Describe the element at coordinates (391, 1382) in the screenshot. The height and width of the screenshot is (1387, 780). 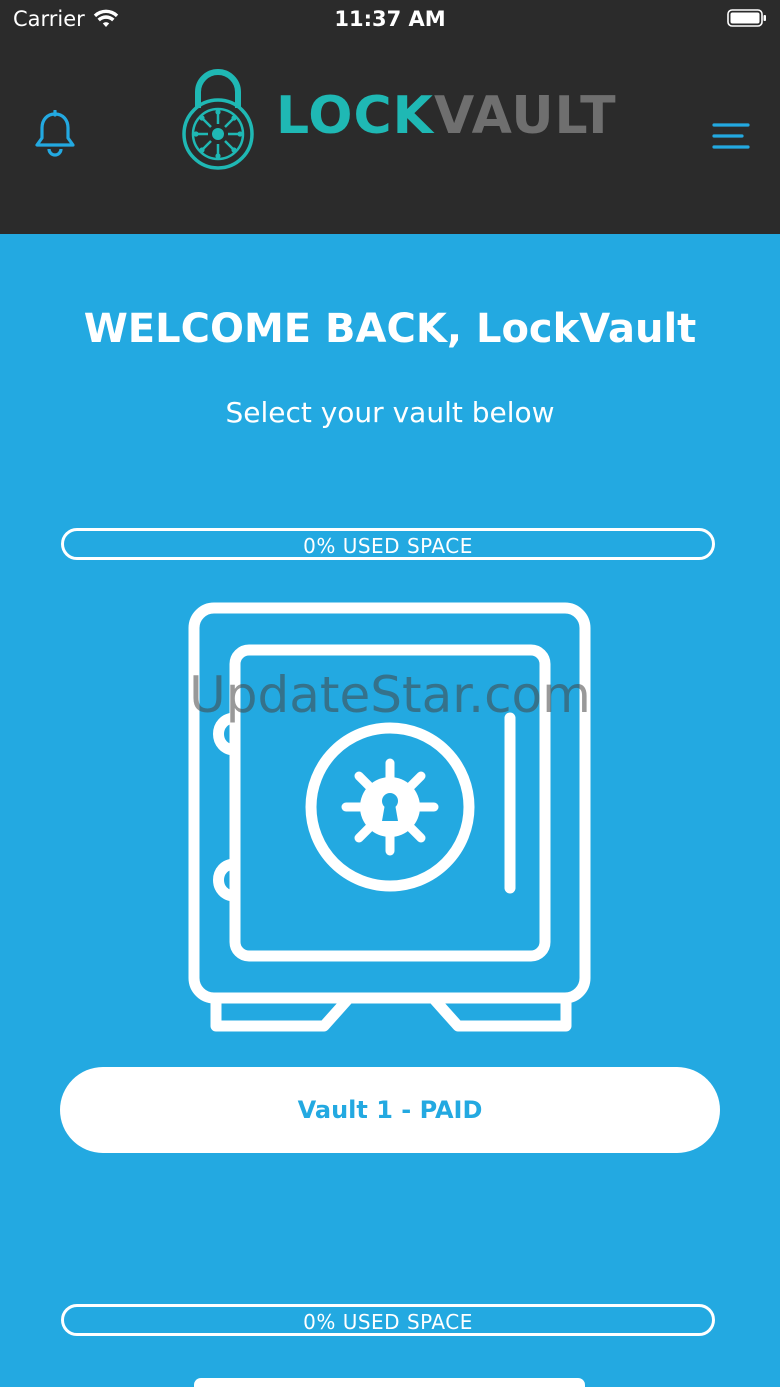
I see `safe-icon` at that location.